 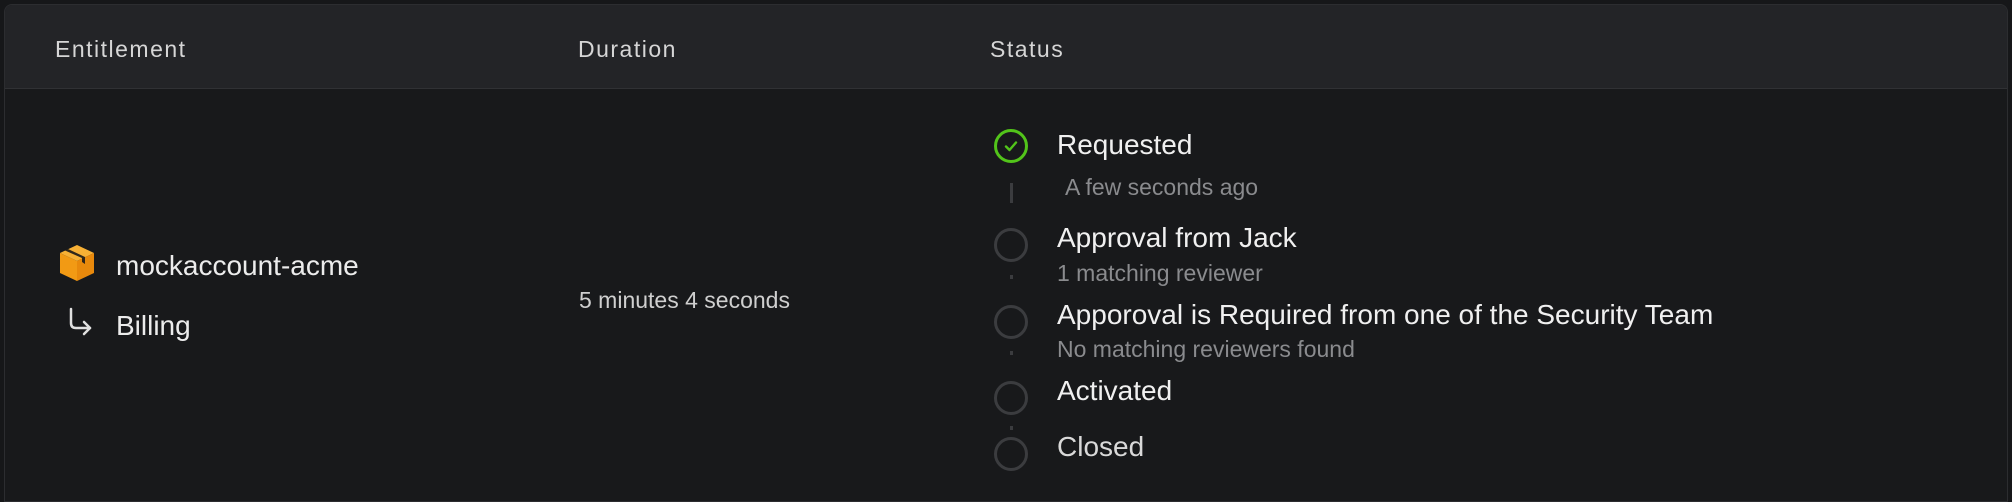 I want to click on step-title-activated: Activated, so click(x=1115, y=390).